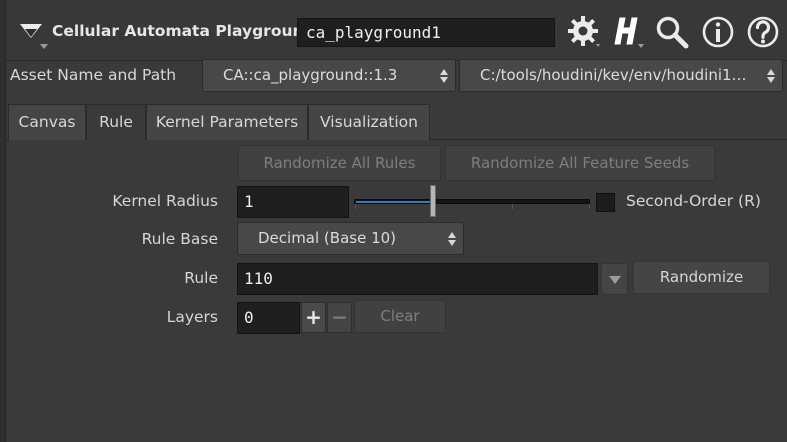 The width and height of the screenshot is (787, 442). Describe the element at coordinates (192, 317) in the screenshot. I see `layers-label: Layers` at that location.